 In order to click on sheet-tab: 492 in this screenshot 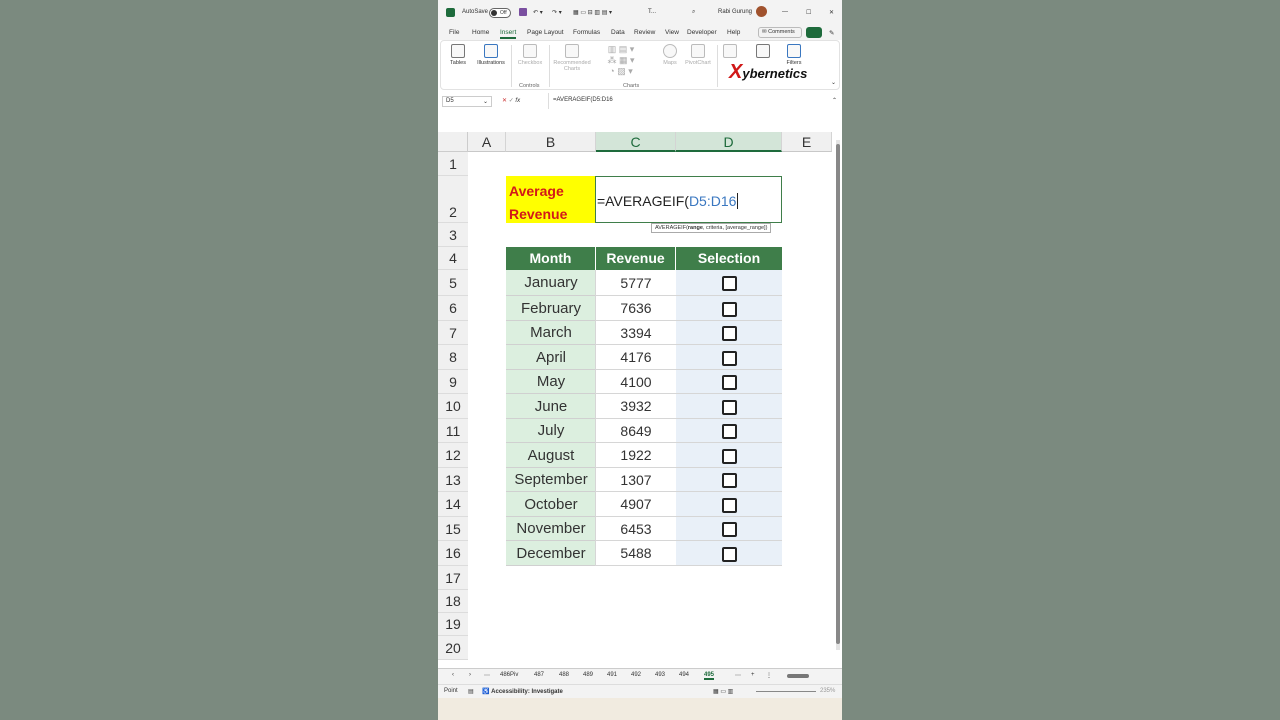, I will do `click(636, 675)`.